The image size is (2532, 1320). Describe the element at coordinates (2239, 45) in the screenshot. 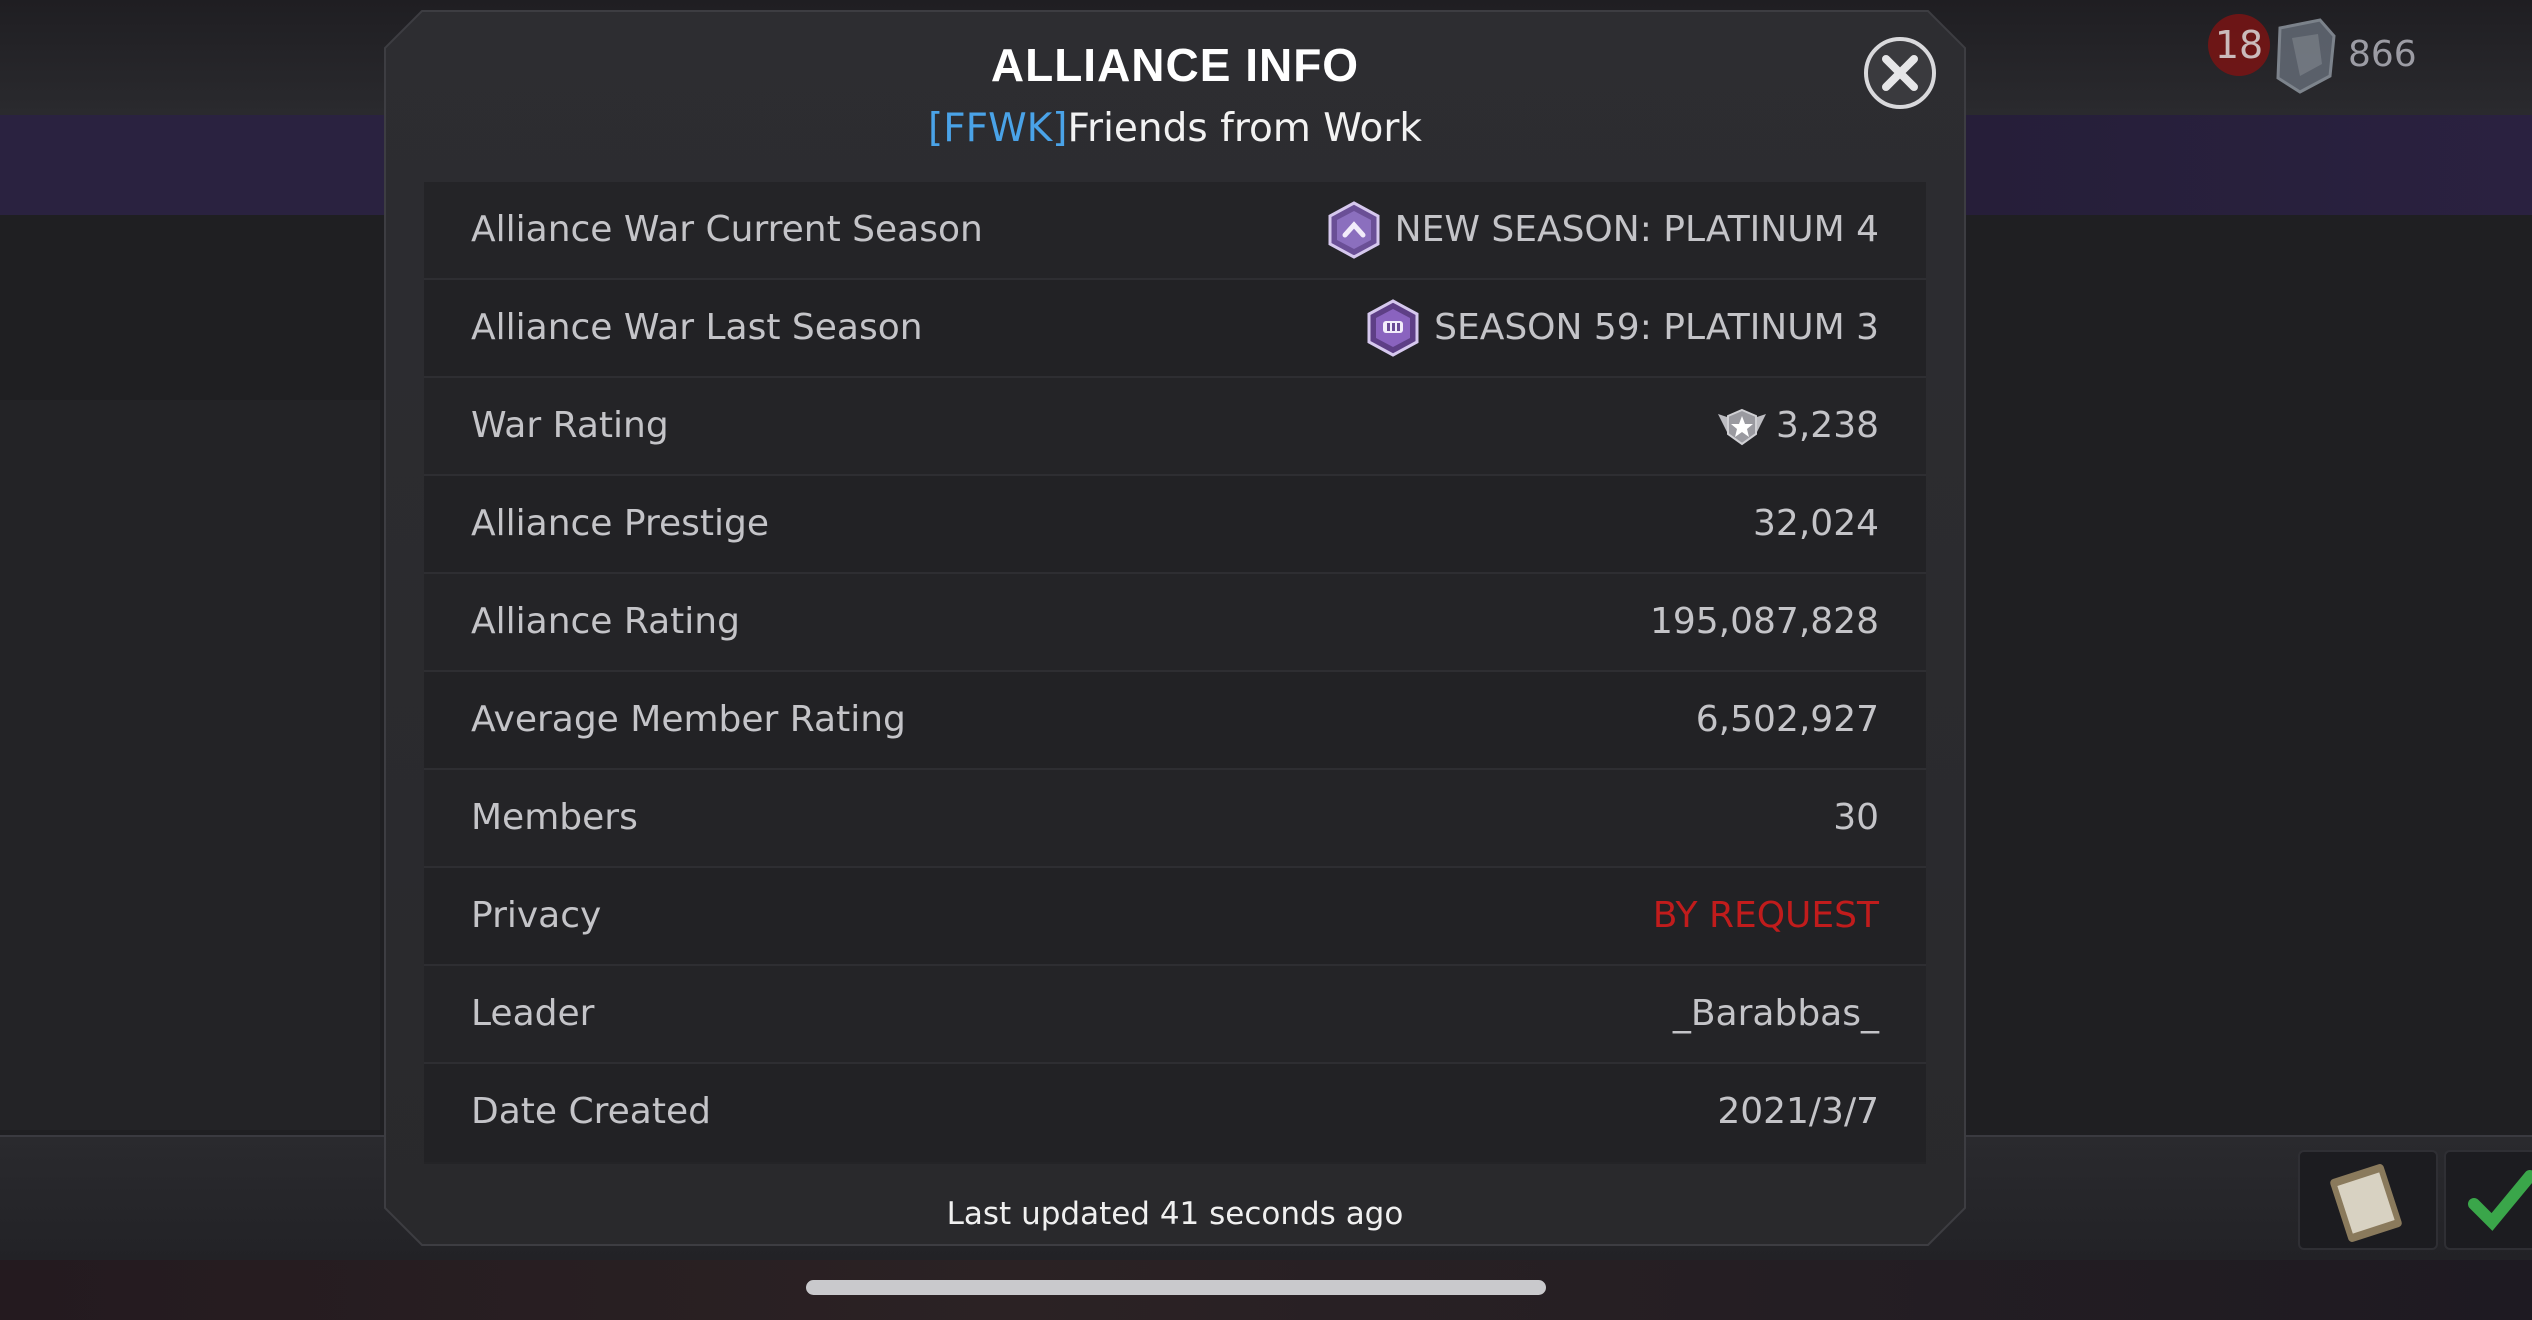

I see `notification-badge: 18` at that location.